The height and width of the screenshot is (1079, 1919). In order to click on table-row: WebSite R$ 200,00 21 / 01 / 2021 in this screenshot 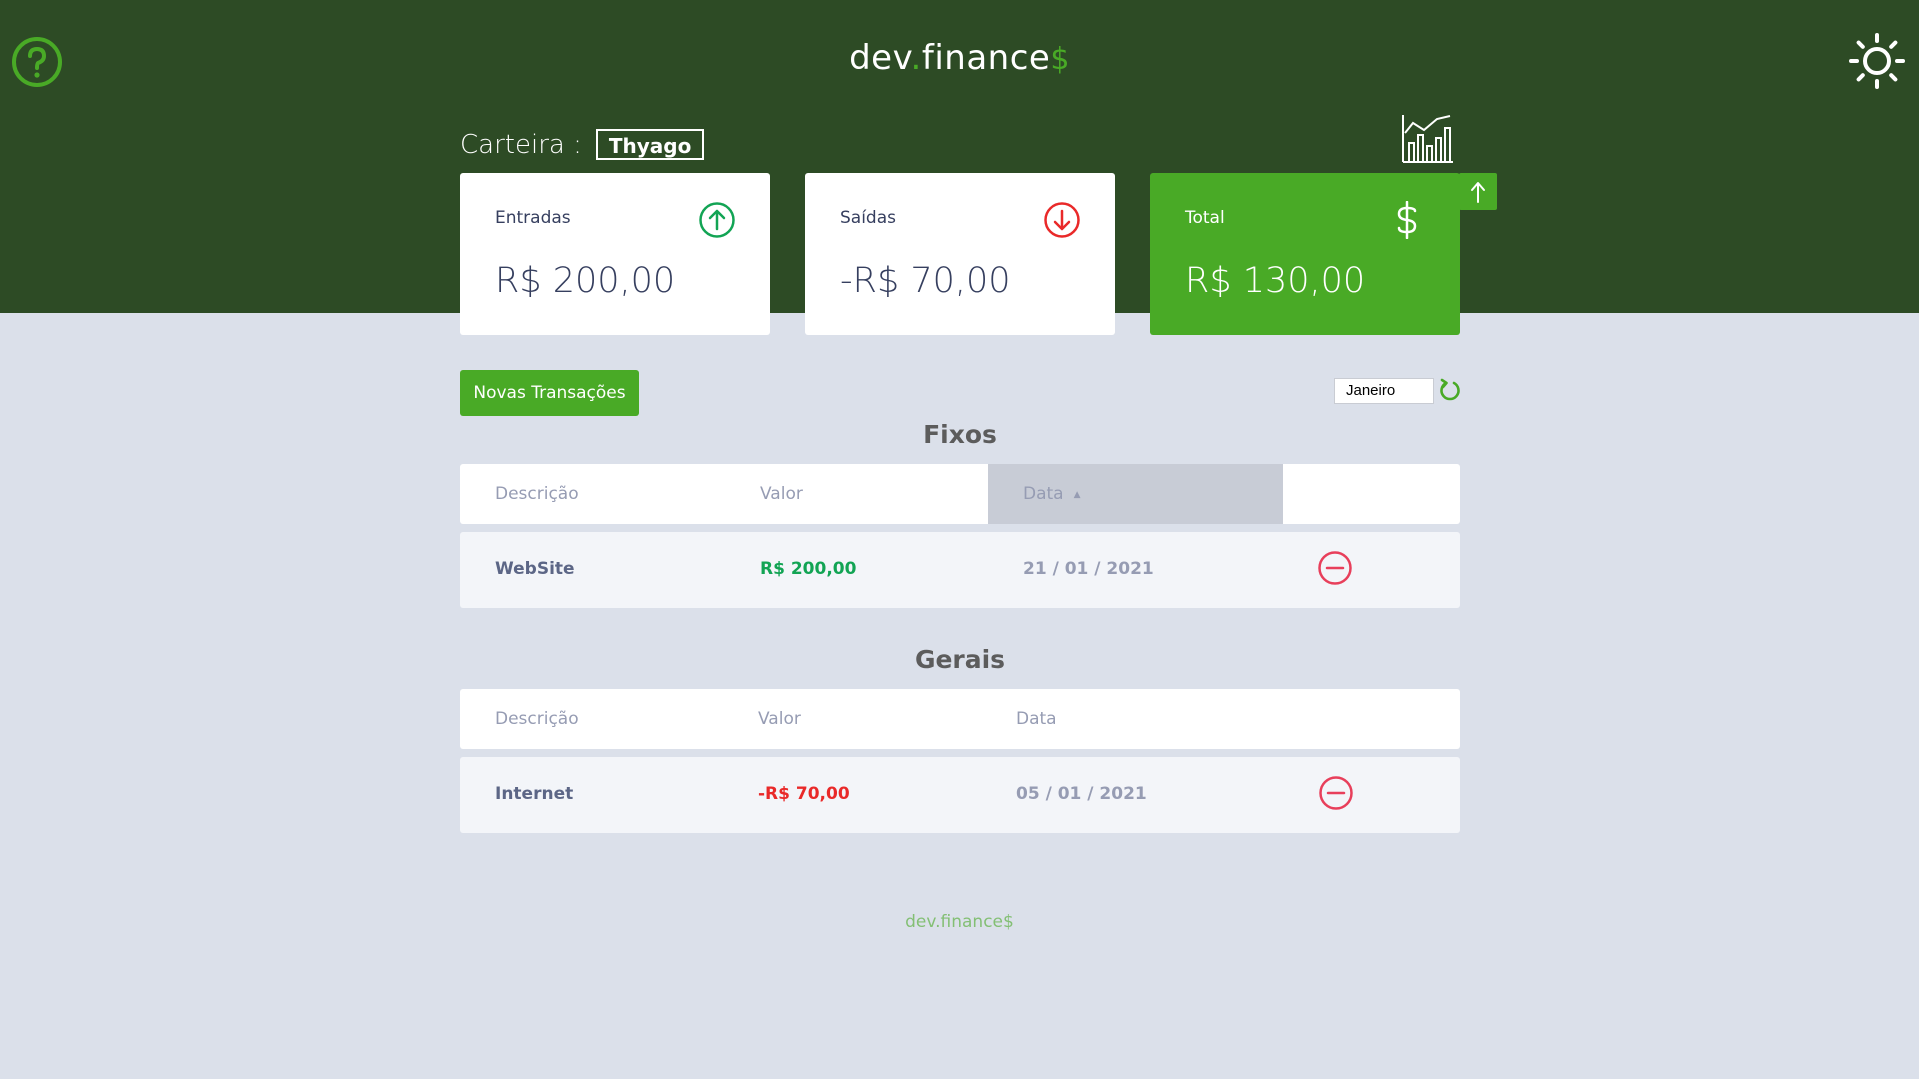, I will do `click(960, 570)`.